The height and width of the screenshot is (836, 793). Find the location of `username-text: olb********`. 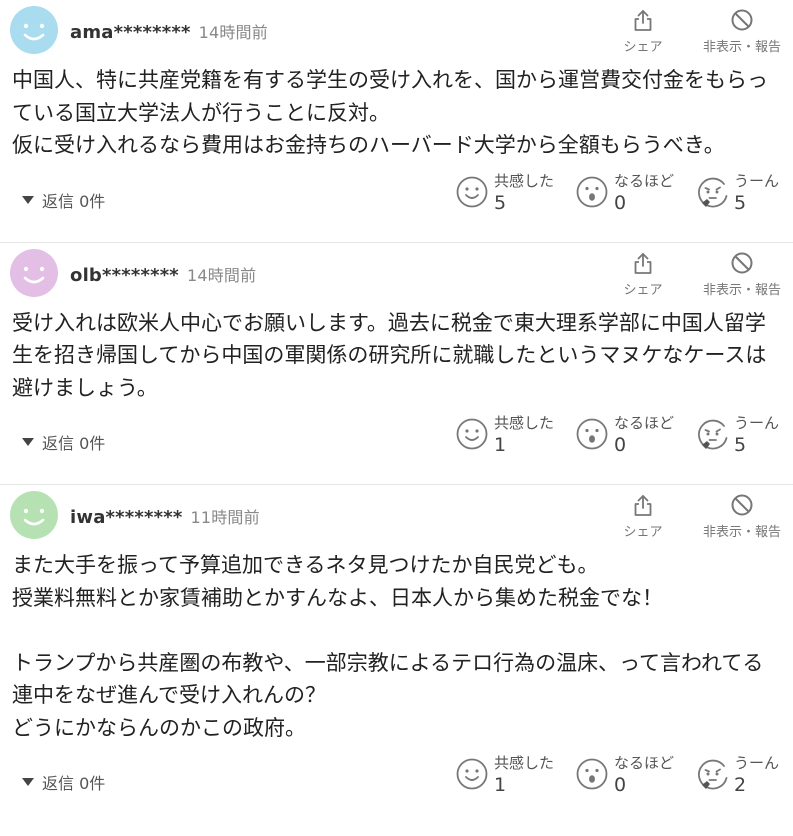

username-text: olb******** is located at coordinates (124, 275).